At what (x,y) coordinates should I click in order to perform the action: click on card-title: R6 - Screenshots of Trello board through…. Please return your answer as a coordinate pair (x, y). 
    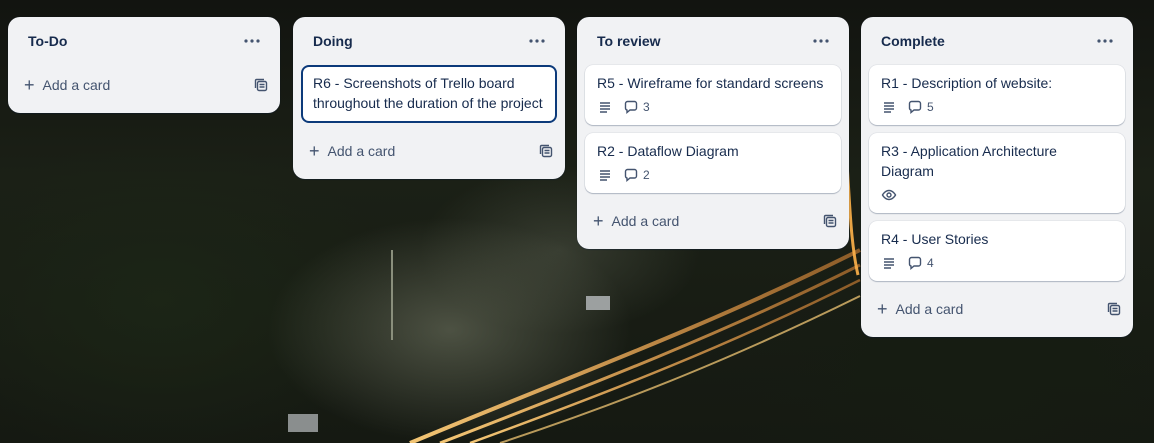
    Looking at the image, I should click on (428, 93).